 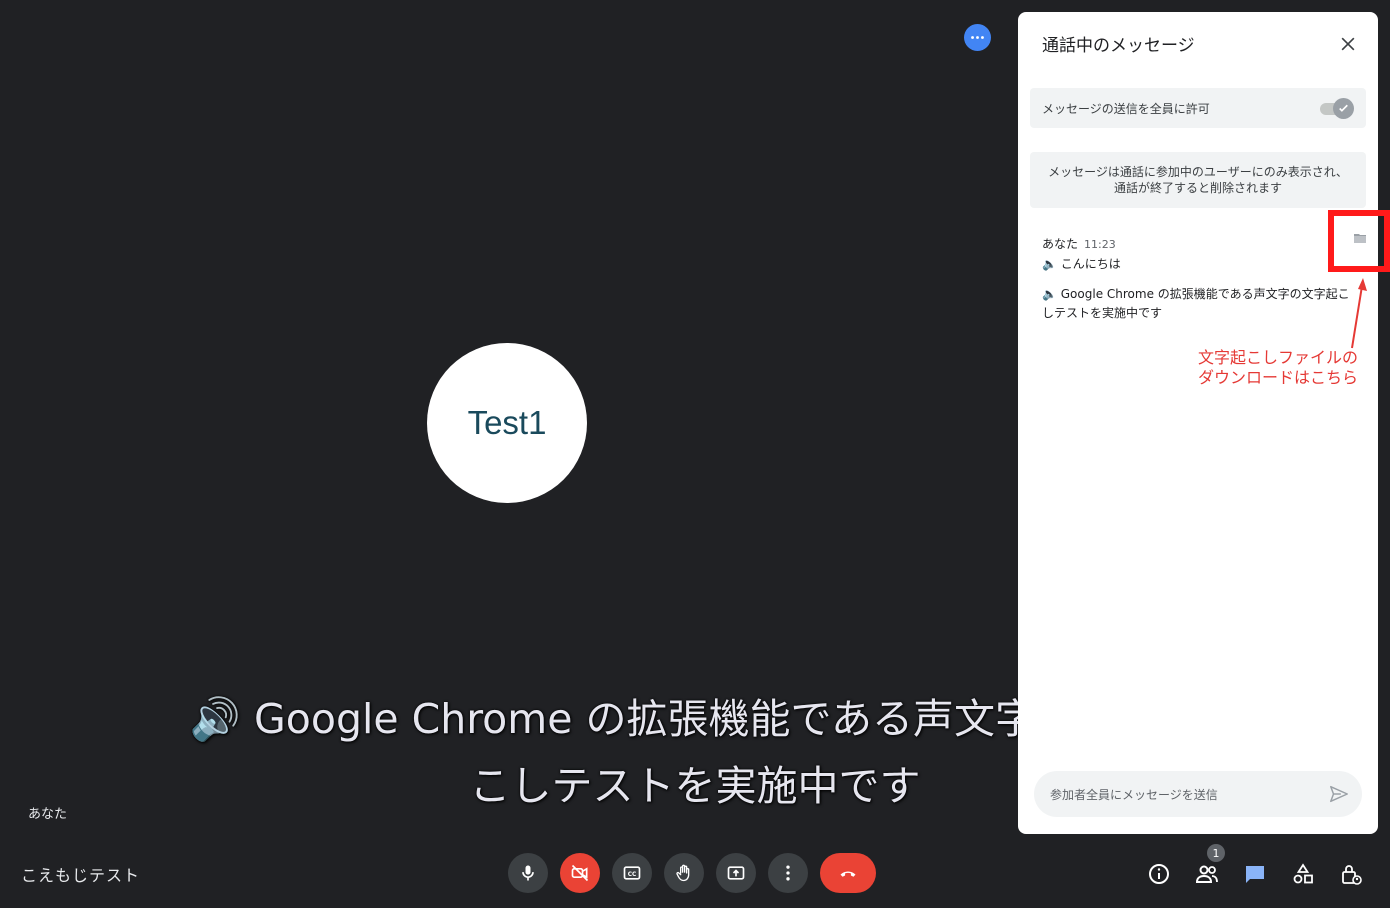 I want to click on message-input: 参加者全員にメッセージを送信, so click(x=1198, y=794).